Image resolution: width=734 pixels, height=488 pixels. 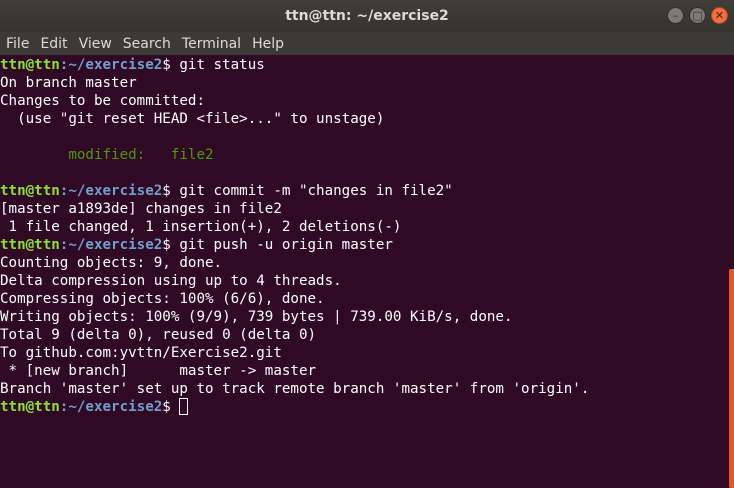 I want to click on text-cursor, so click(x=184, y=406).